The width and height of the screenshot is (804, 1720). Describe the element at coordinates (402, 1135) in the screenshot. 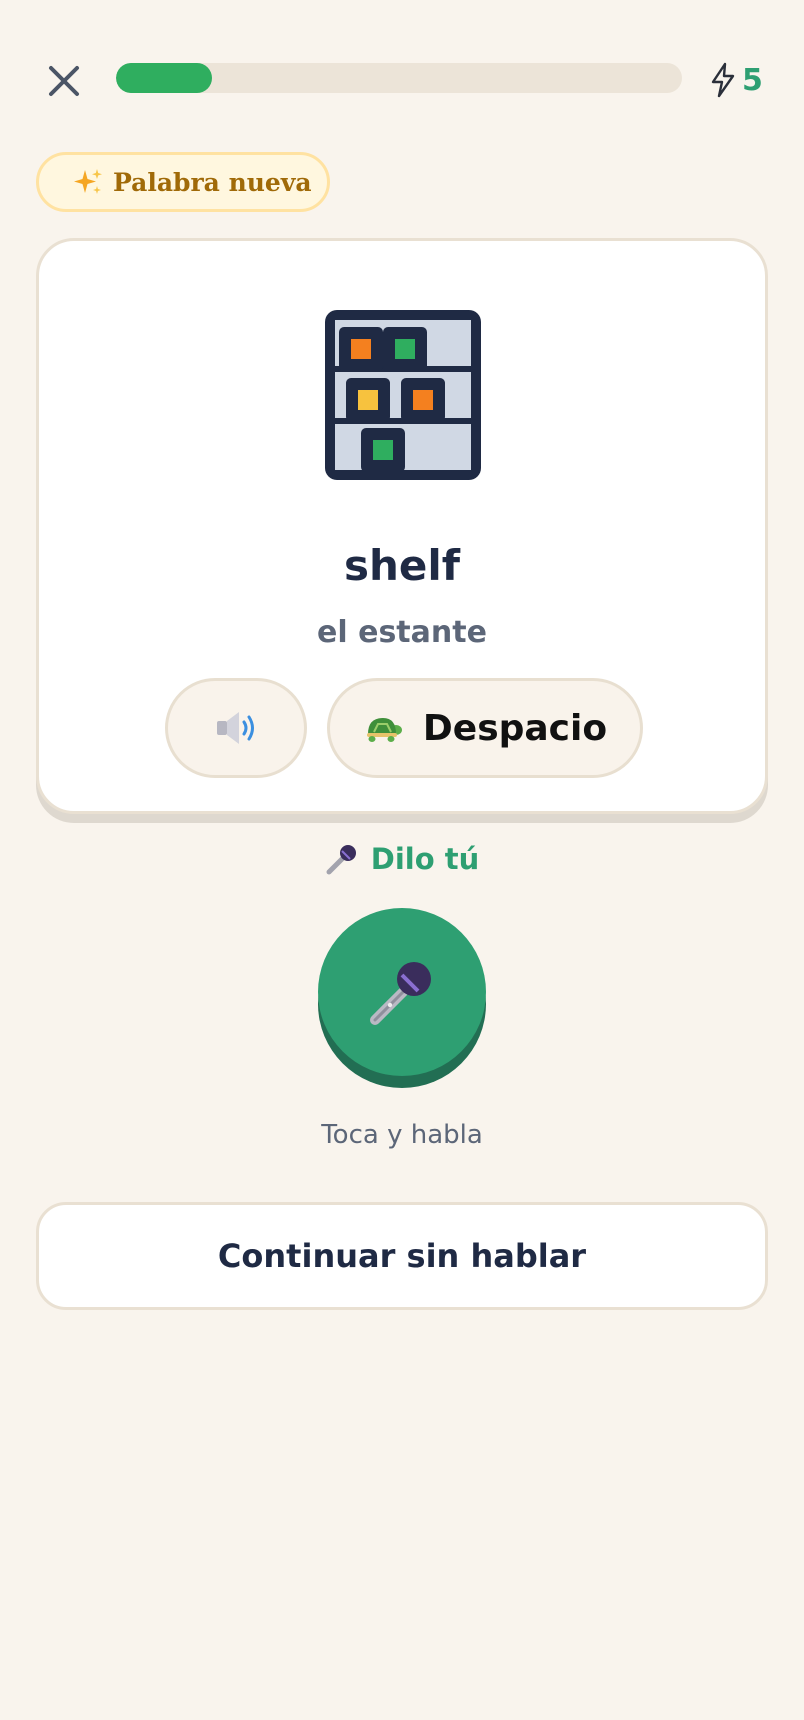

I see `tap-and-speak-hint: Toca y habla` at that location.